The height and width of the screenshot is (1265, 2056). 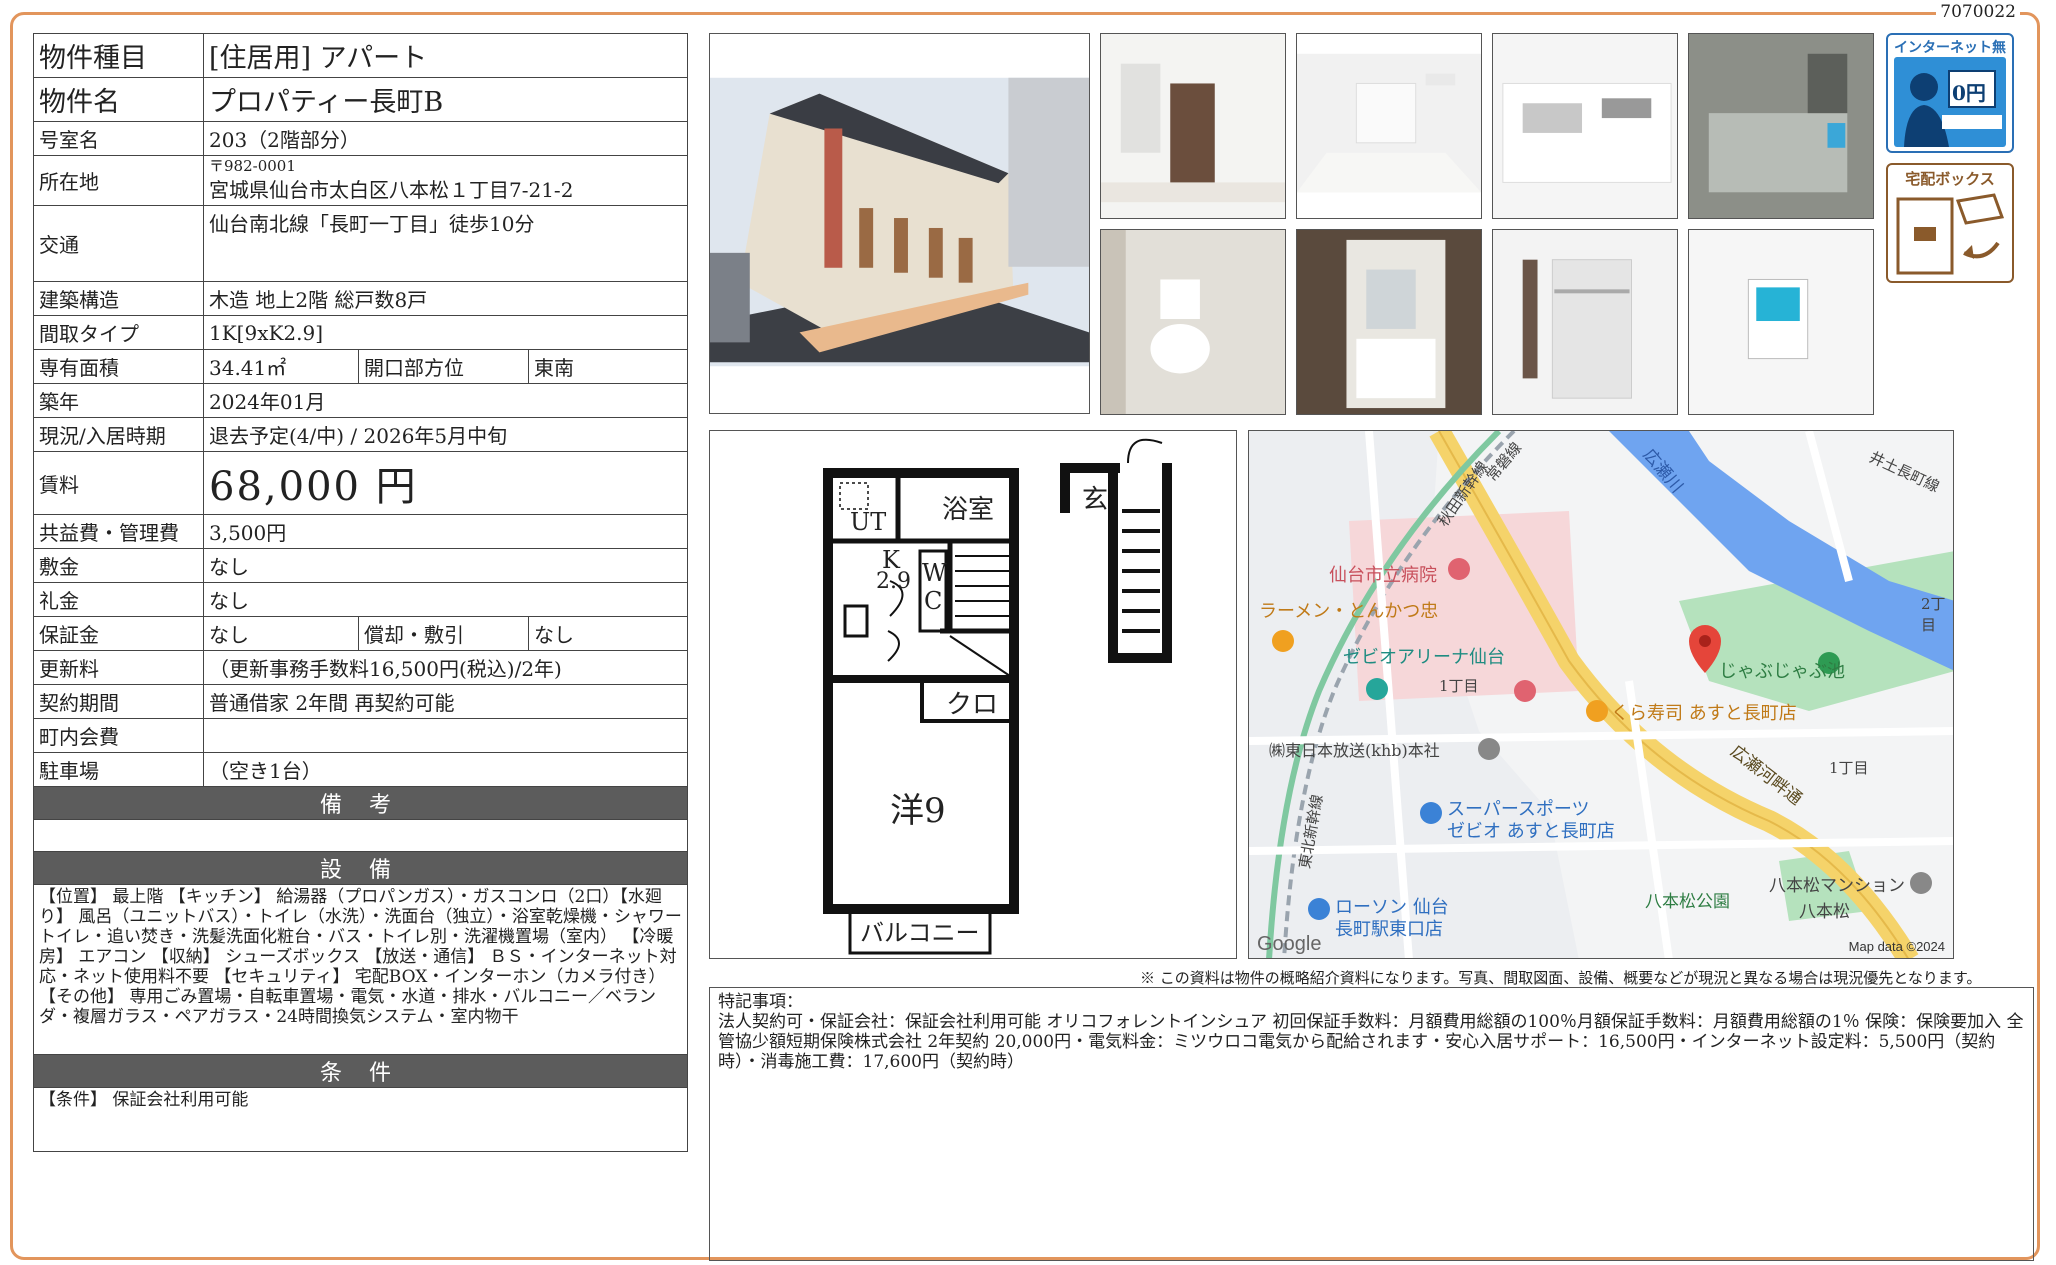 I want to click on interior-photo-kitchen, so click(x=1585, y=126).